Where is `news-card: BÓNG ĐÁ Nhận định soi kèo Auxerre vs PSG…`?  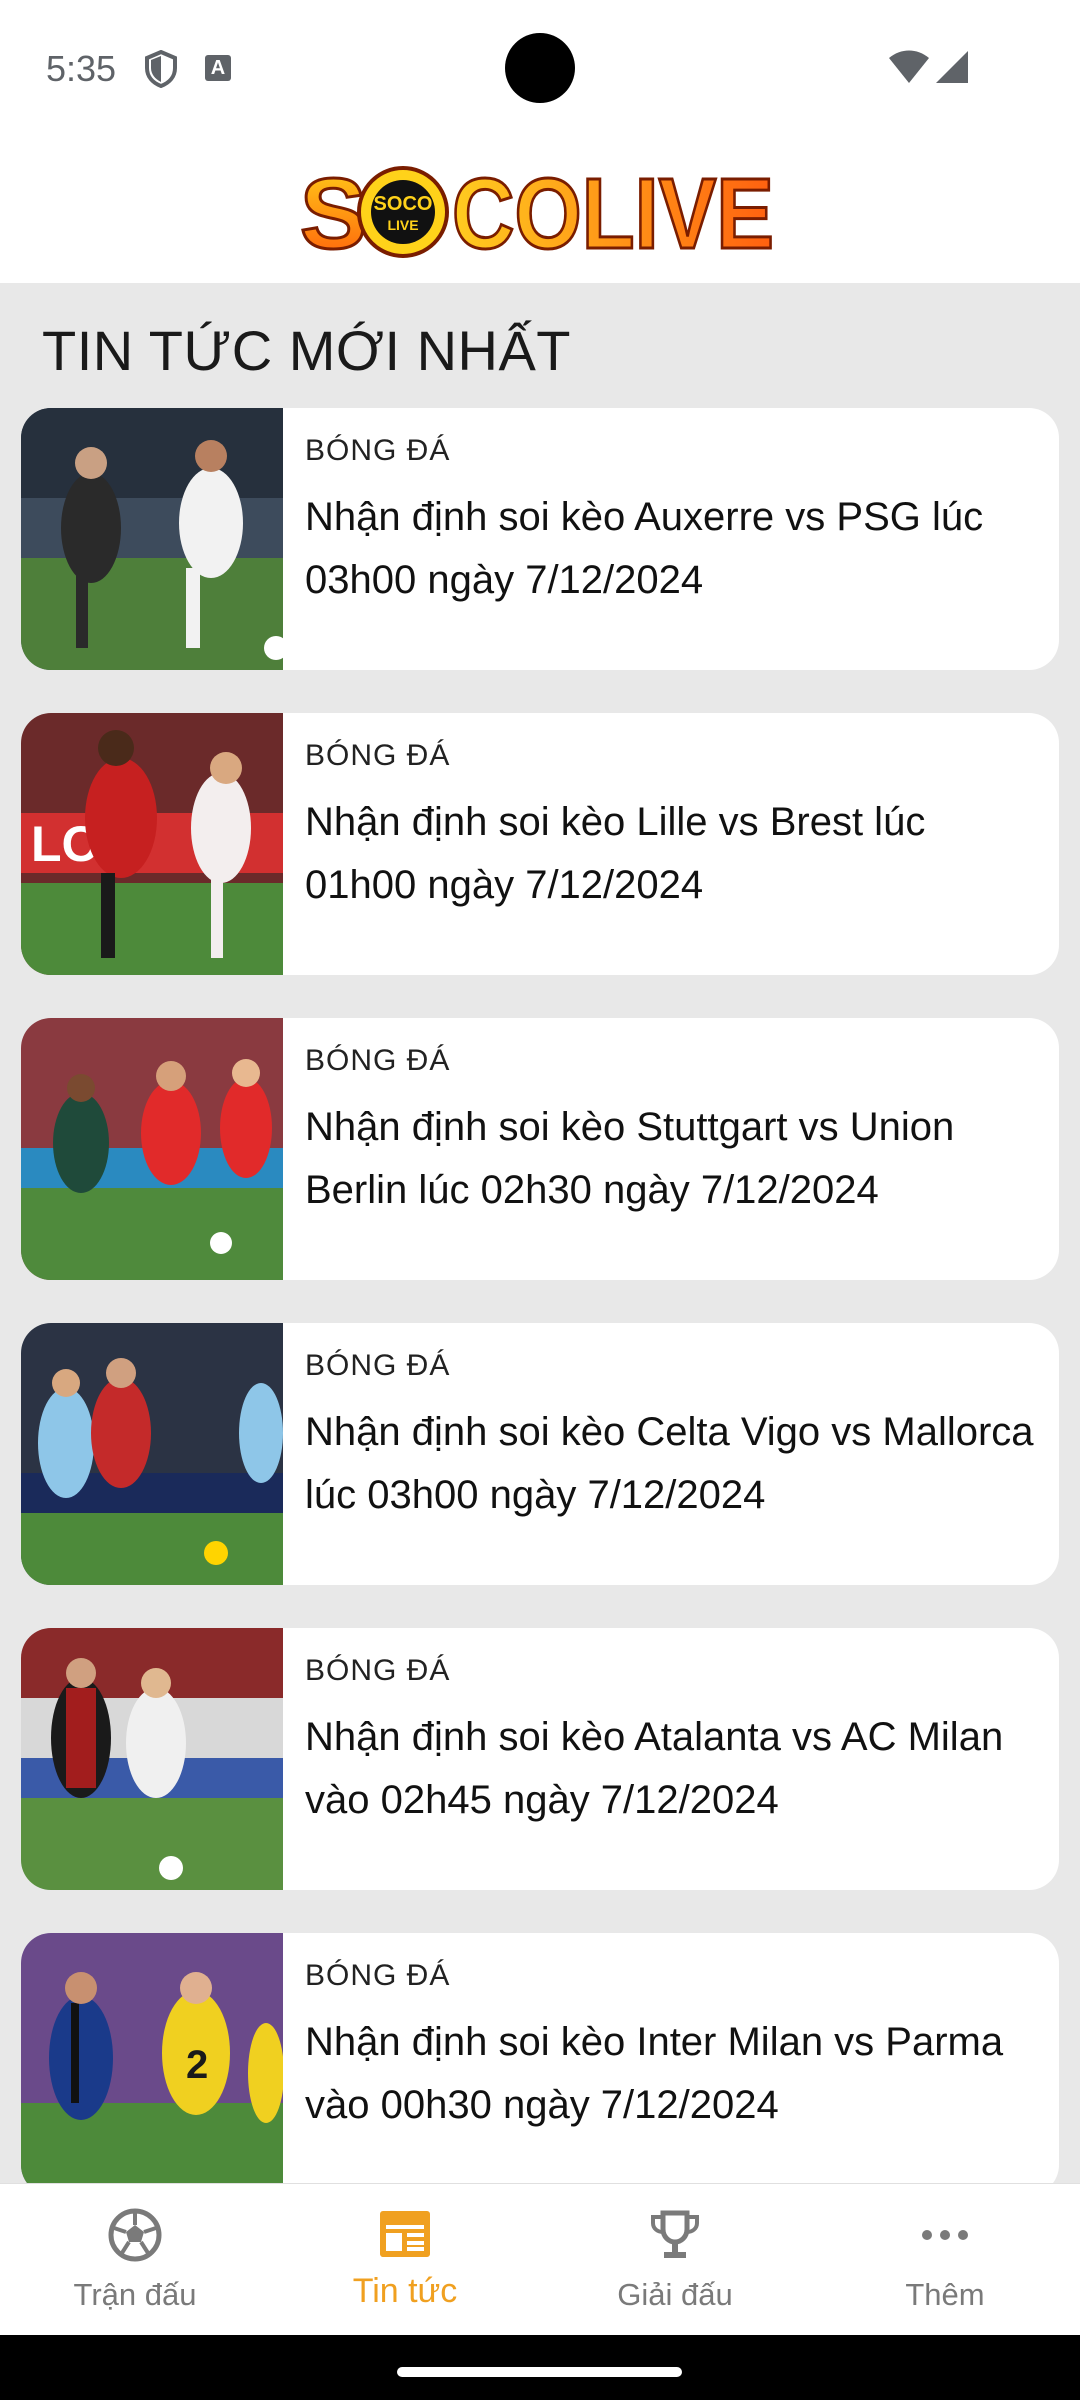
news-card: BÓNG ĐÁ Nhận định soi kèo Auxerre vs PSG… is located at coordinates (540, 539).